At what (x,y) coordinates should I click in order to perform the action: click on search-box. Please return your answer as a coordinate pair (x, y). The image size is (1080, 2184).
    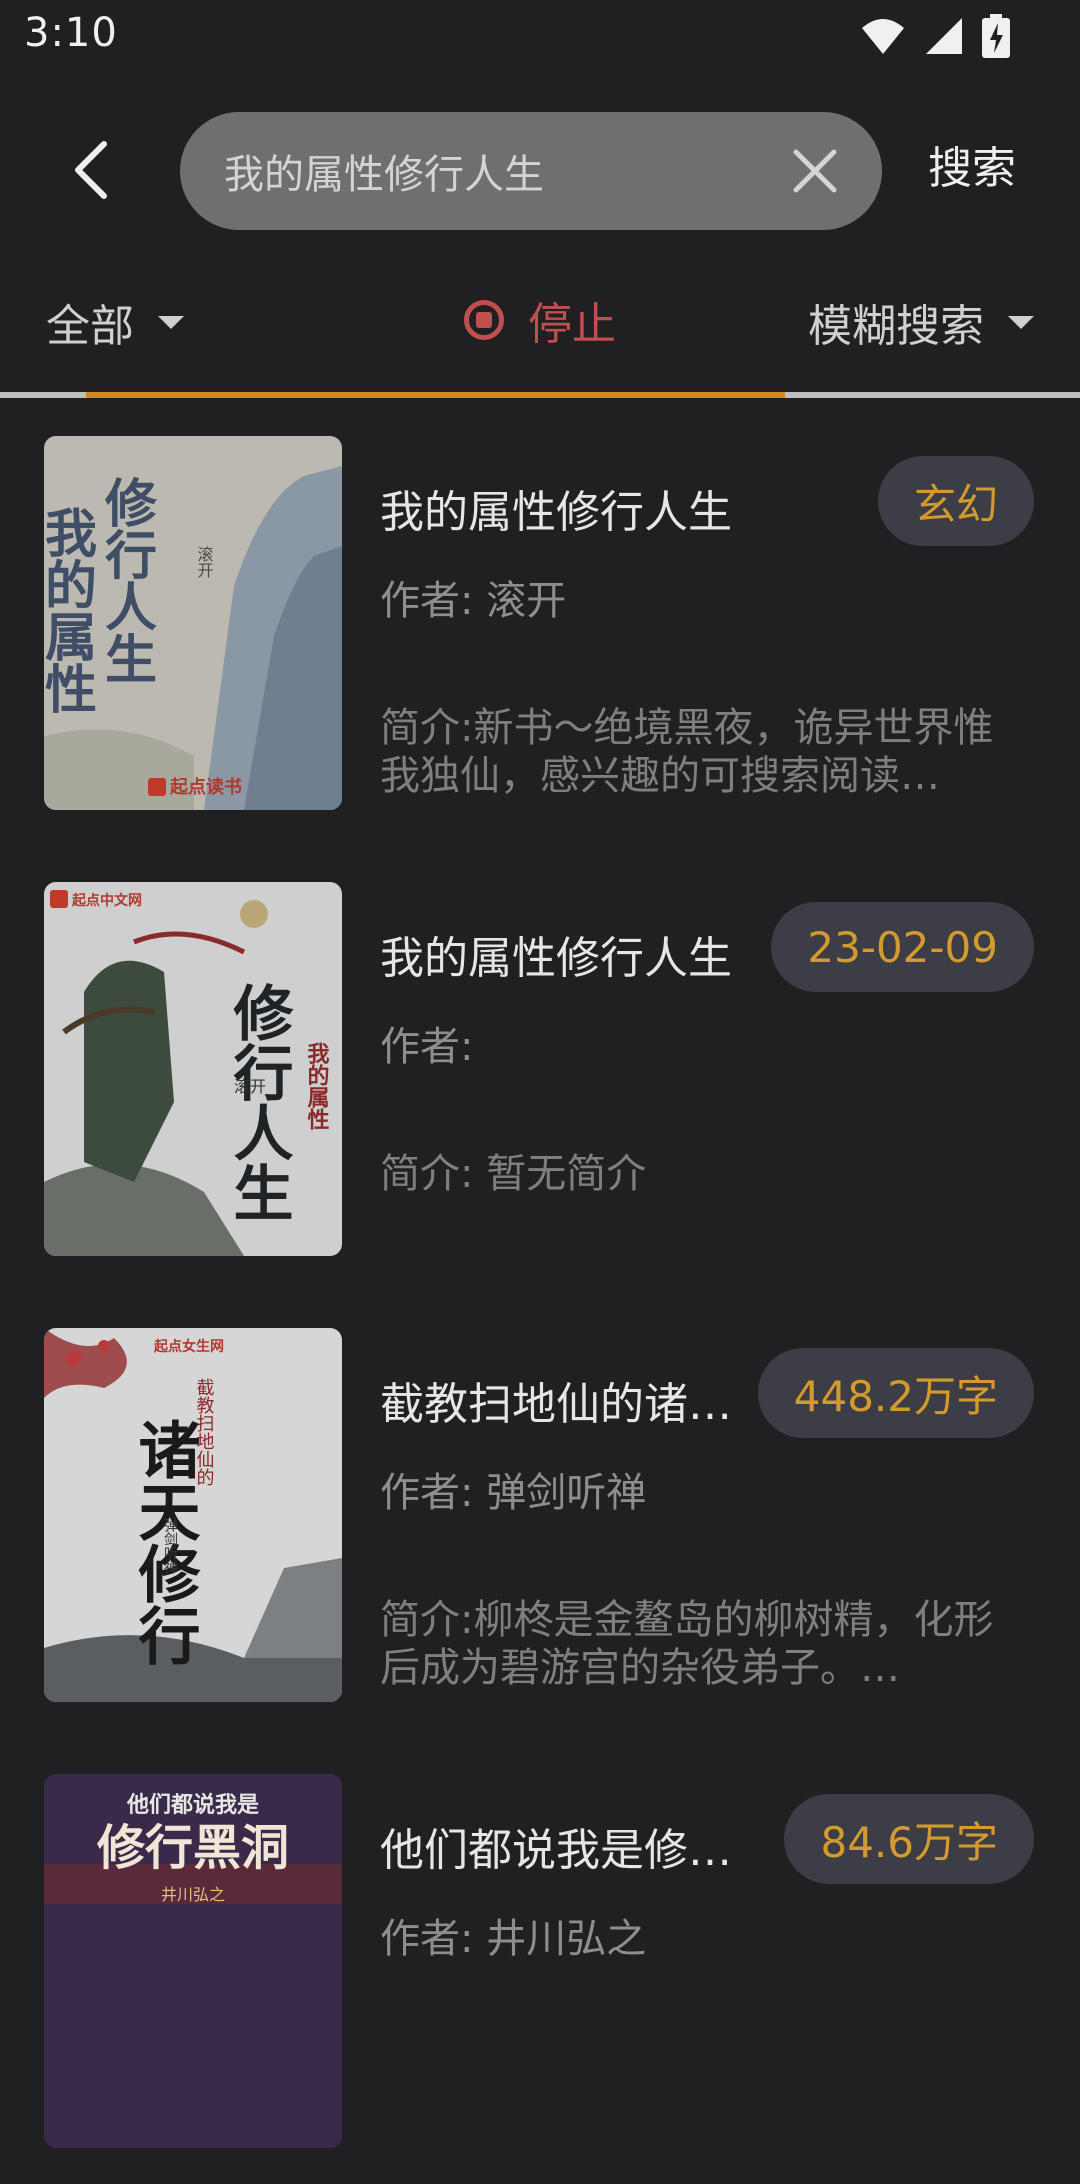
    Looking at the image, I should click on (531, 171).